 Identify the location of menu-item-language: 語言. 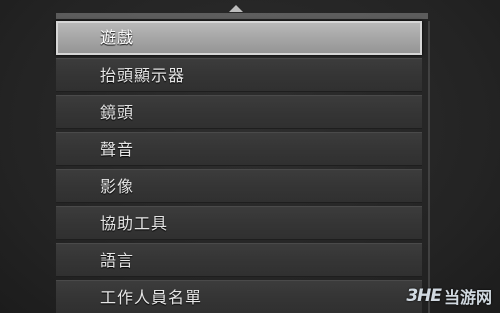
(239, 260).